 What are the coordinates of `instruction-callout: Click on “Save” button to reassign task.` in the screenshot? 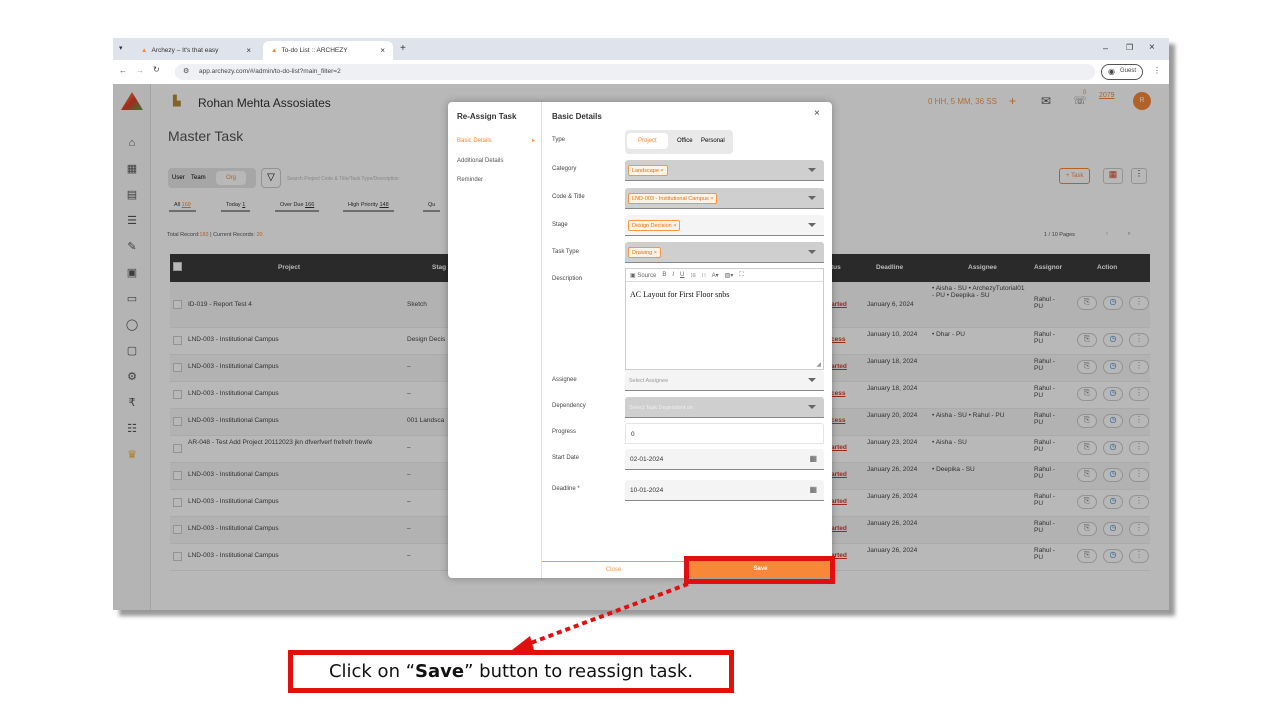 It's located at (511, 671).